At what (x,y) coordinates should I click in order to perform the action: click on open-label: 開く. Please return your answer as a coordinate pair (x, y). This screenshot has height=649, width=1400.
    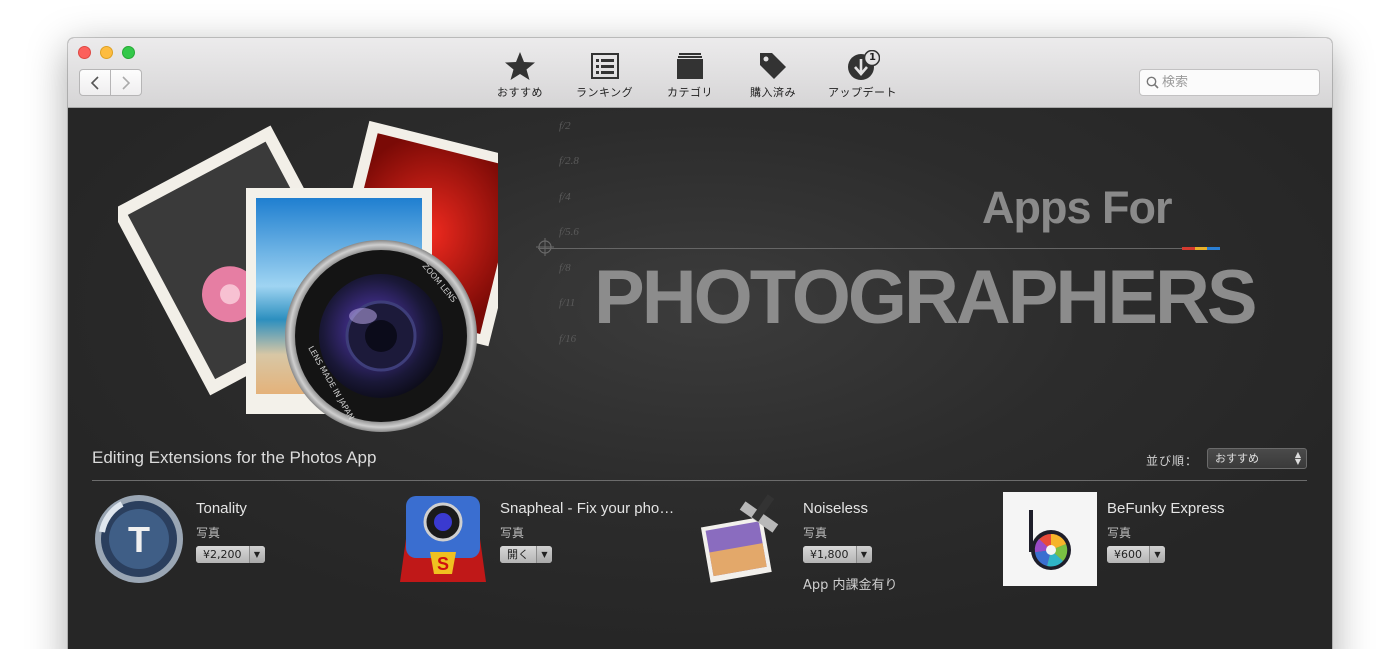
    Looking at the image, I should click on (518, 554).